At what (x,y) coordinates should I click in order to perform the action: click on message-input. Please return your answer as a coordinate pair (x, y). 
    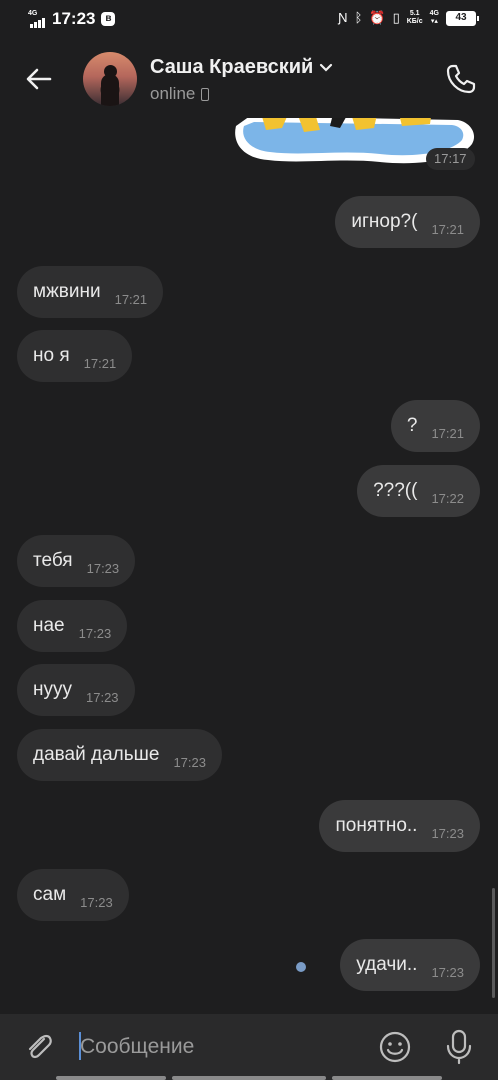
    Looking at the image, I should click on (225, 1047).